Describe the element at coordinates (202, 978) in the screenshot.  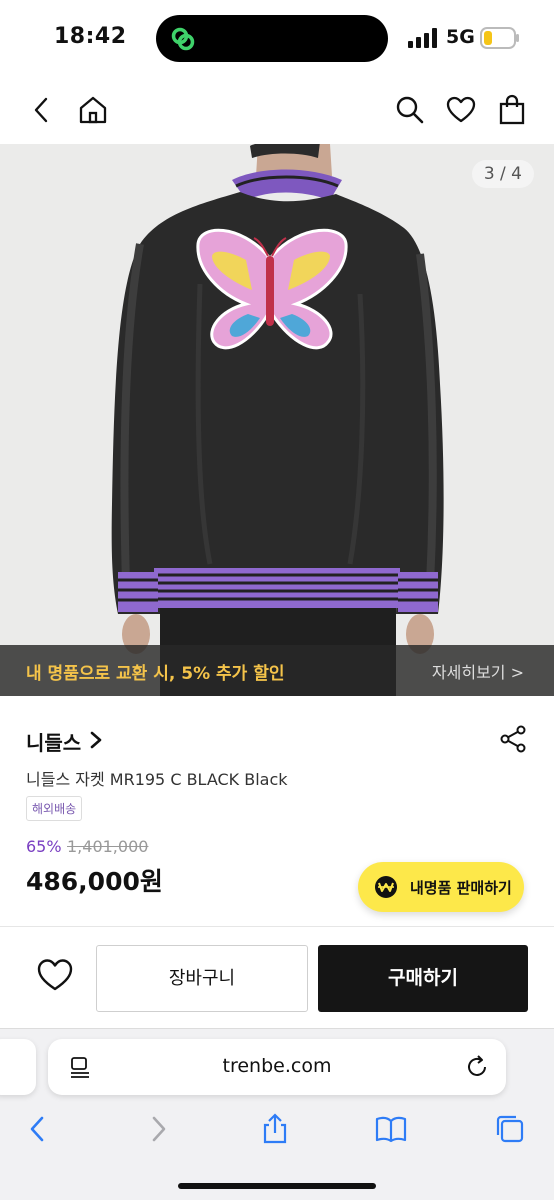
I see `add-to-cart-button: 장바구니` at that location.